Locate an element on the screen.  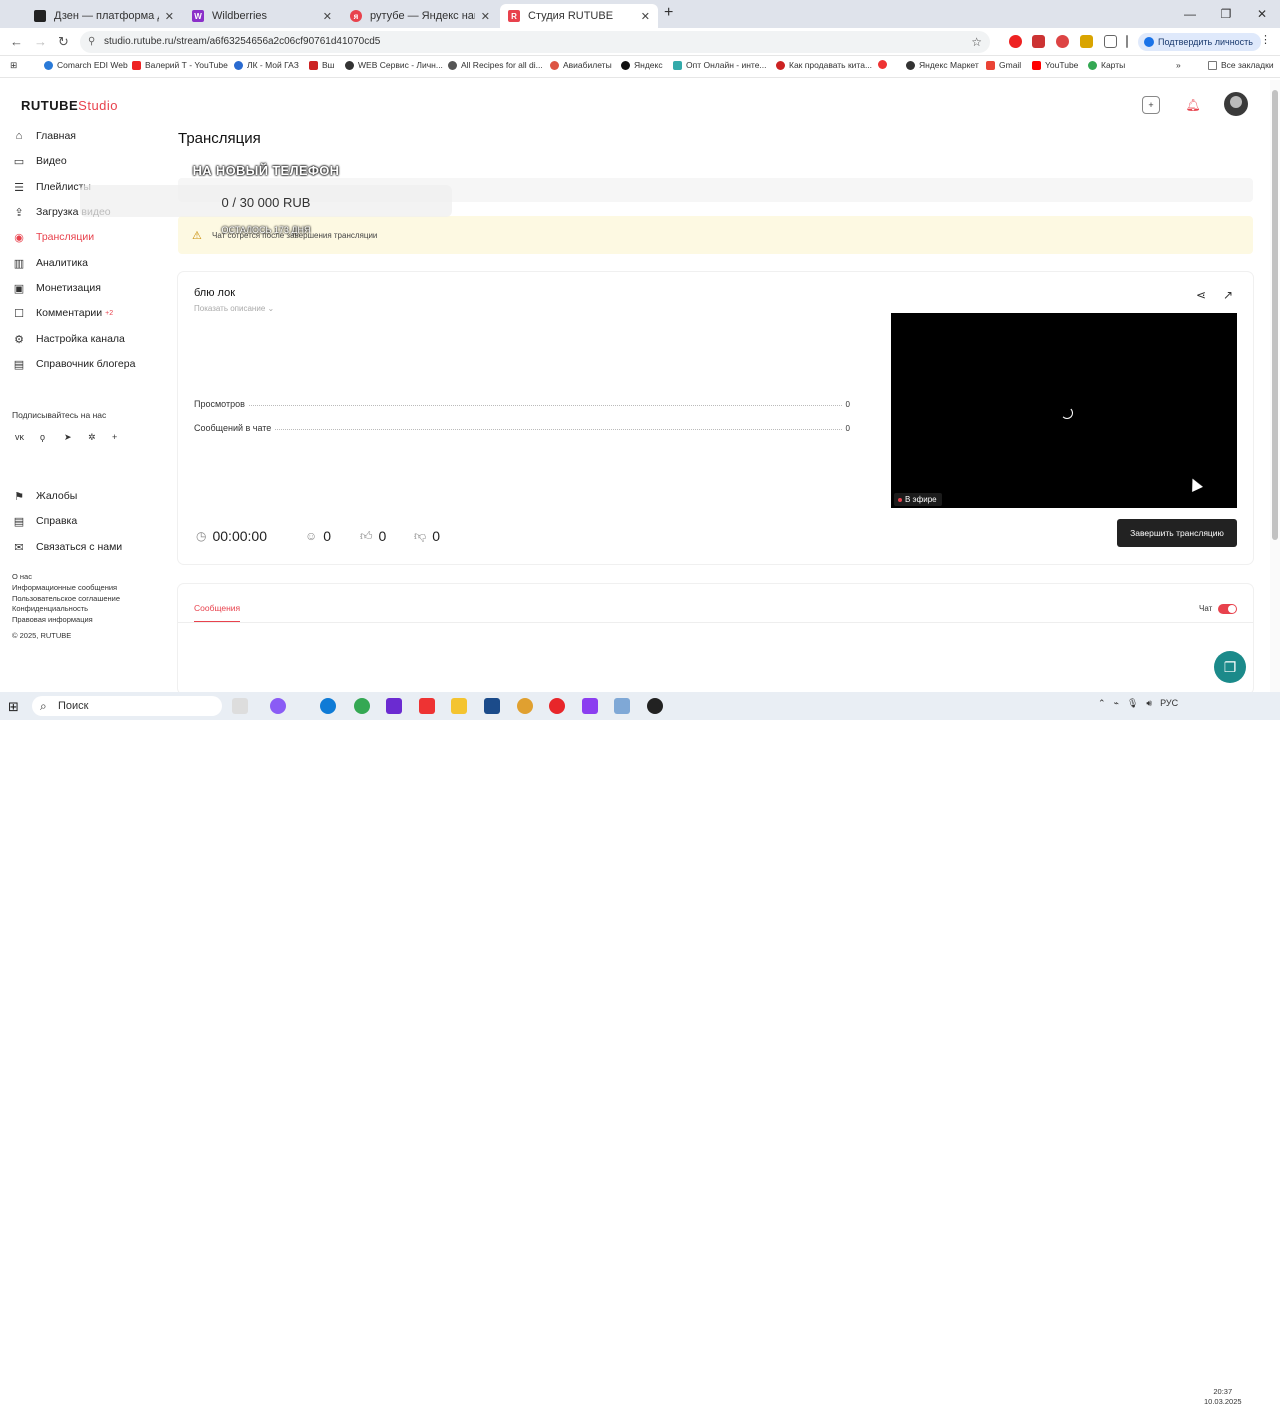
notifications-bell-icon: 🔔︎ is located at coordinates (1193, 105).